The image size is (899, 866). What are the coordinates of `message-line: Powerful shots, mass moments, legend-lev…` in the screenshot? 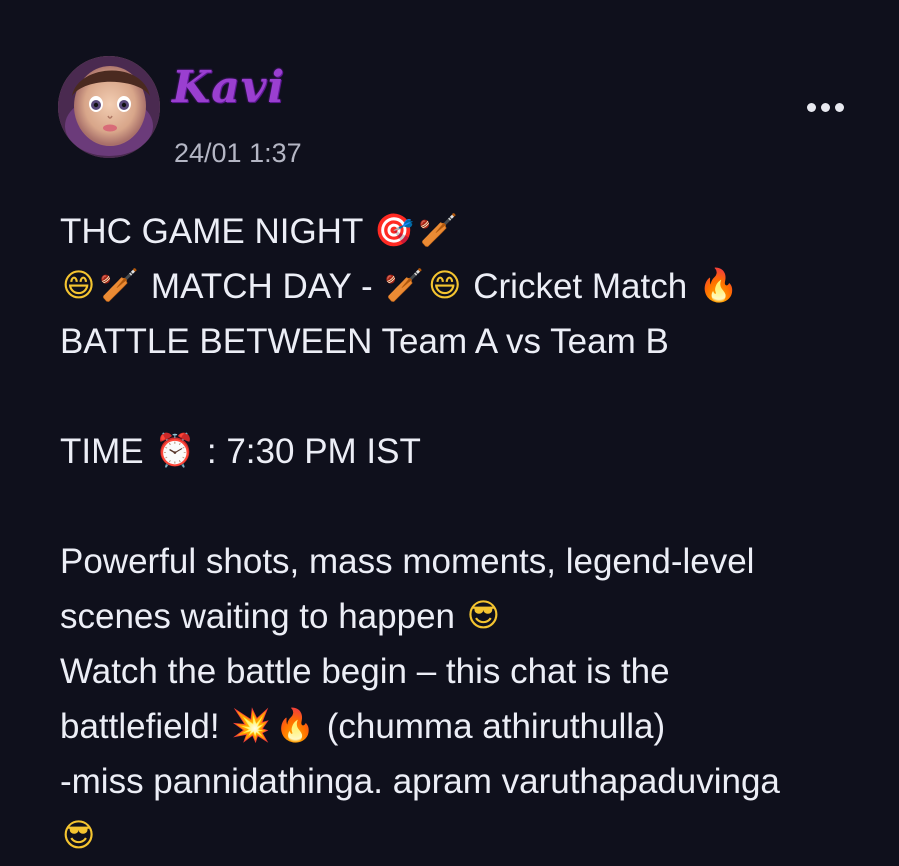 It's located at (470, 561).